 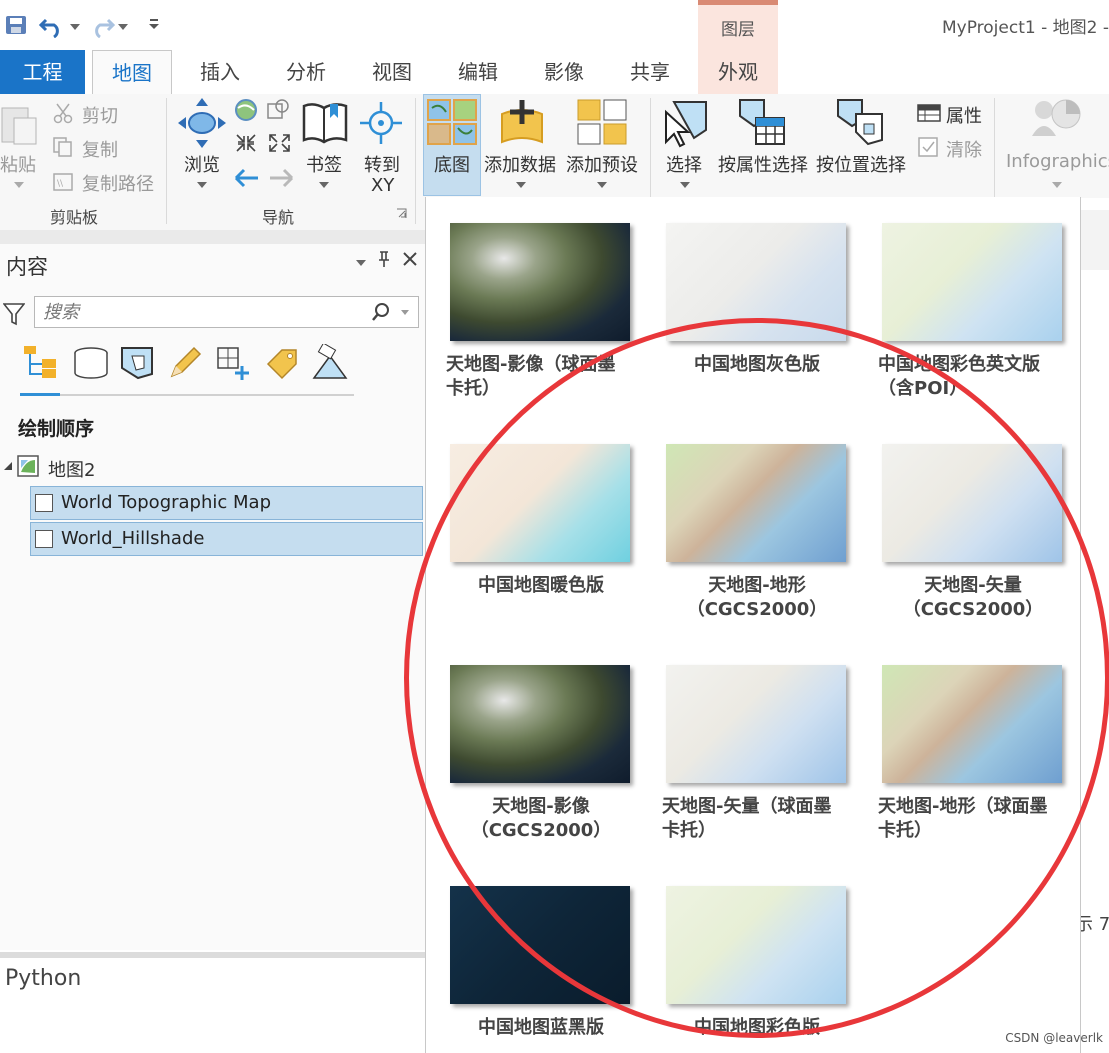 What do you see at coordinates (757, 585) in the screenshot?
I see `basemap-label-line: 天地图-地形` at bounding box center [757, 585].